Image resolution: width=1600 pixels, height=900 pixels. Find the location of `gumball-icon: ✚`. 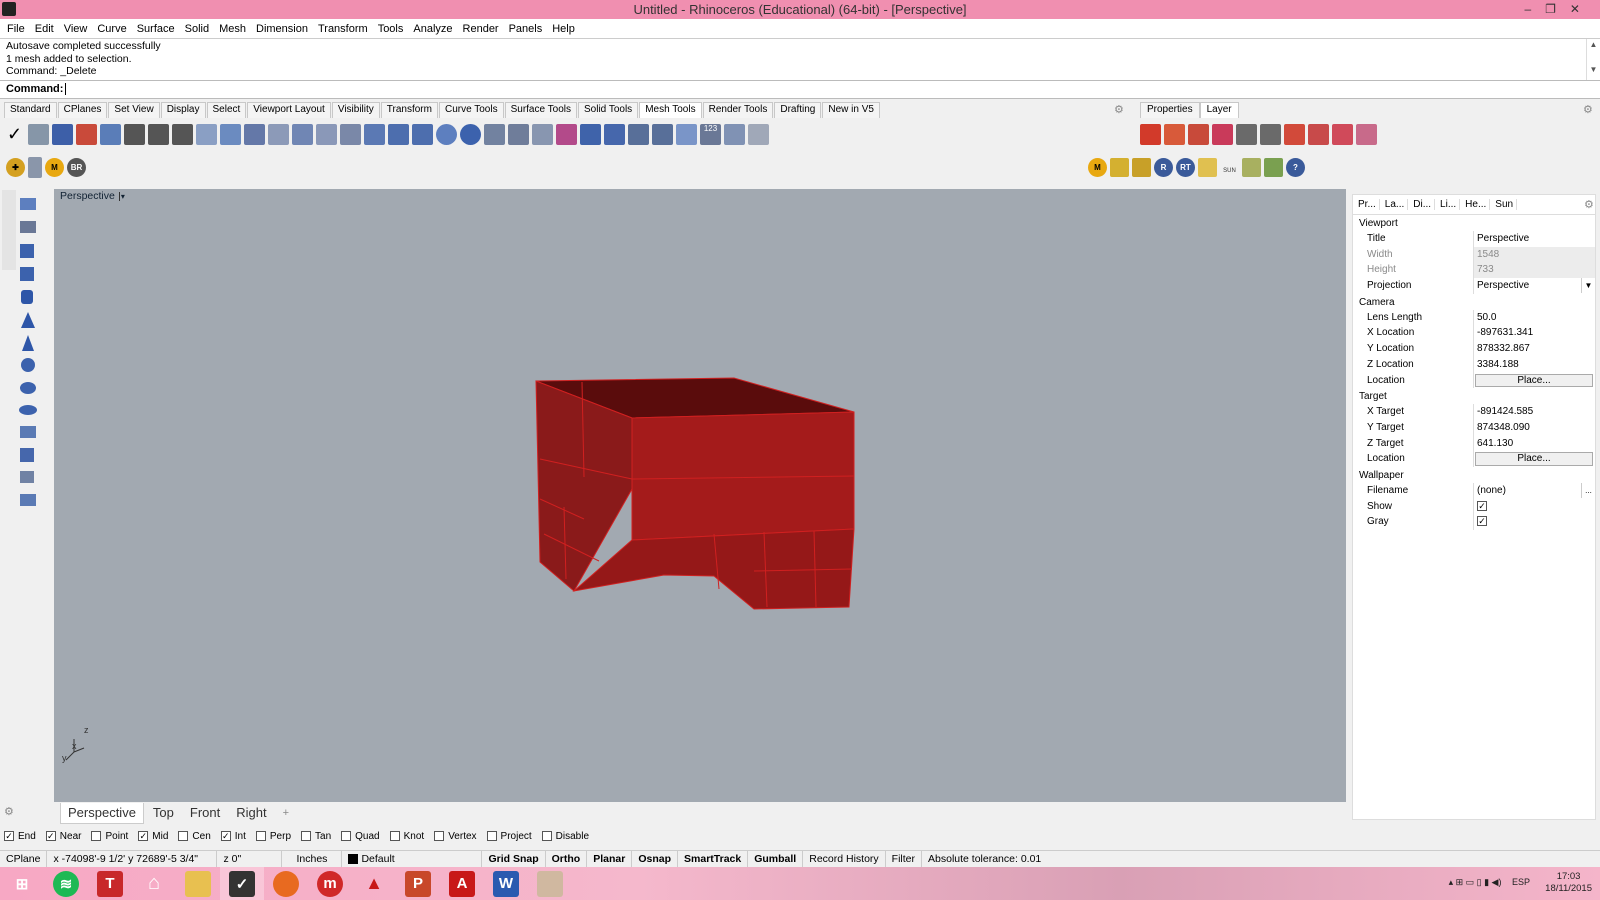

gumball-icon: ✚ is located at coordinates (15, 167).